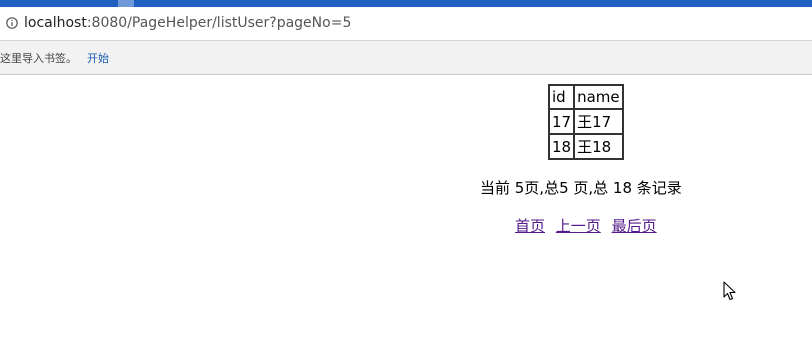  Describe the element at coordinates (562, 97) in the screenshot. I see `header-id: id` at that location.